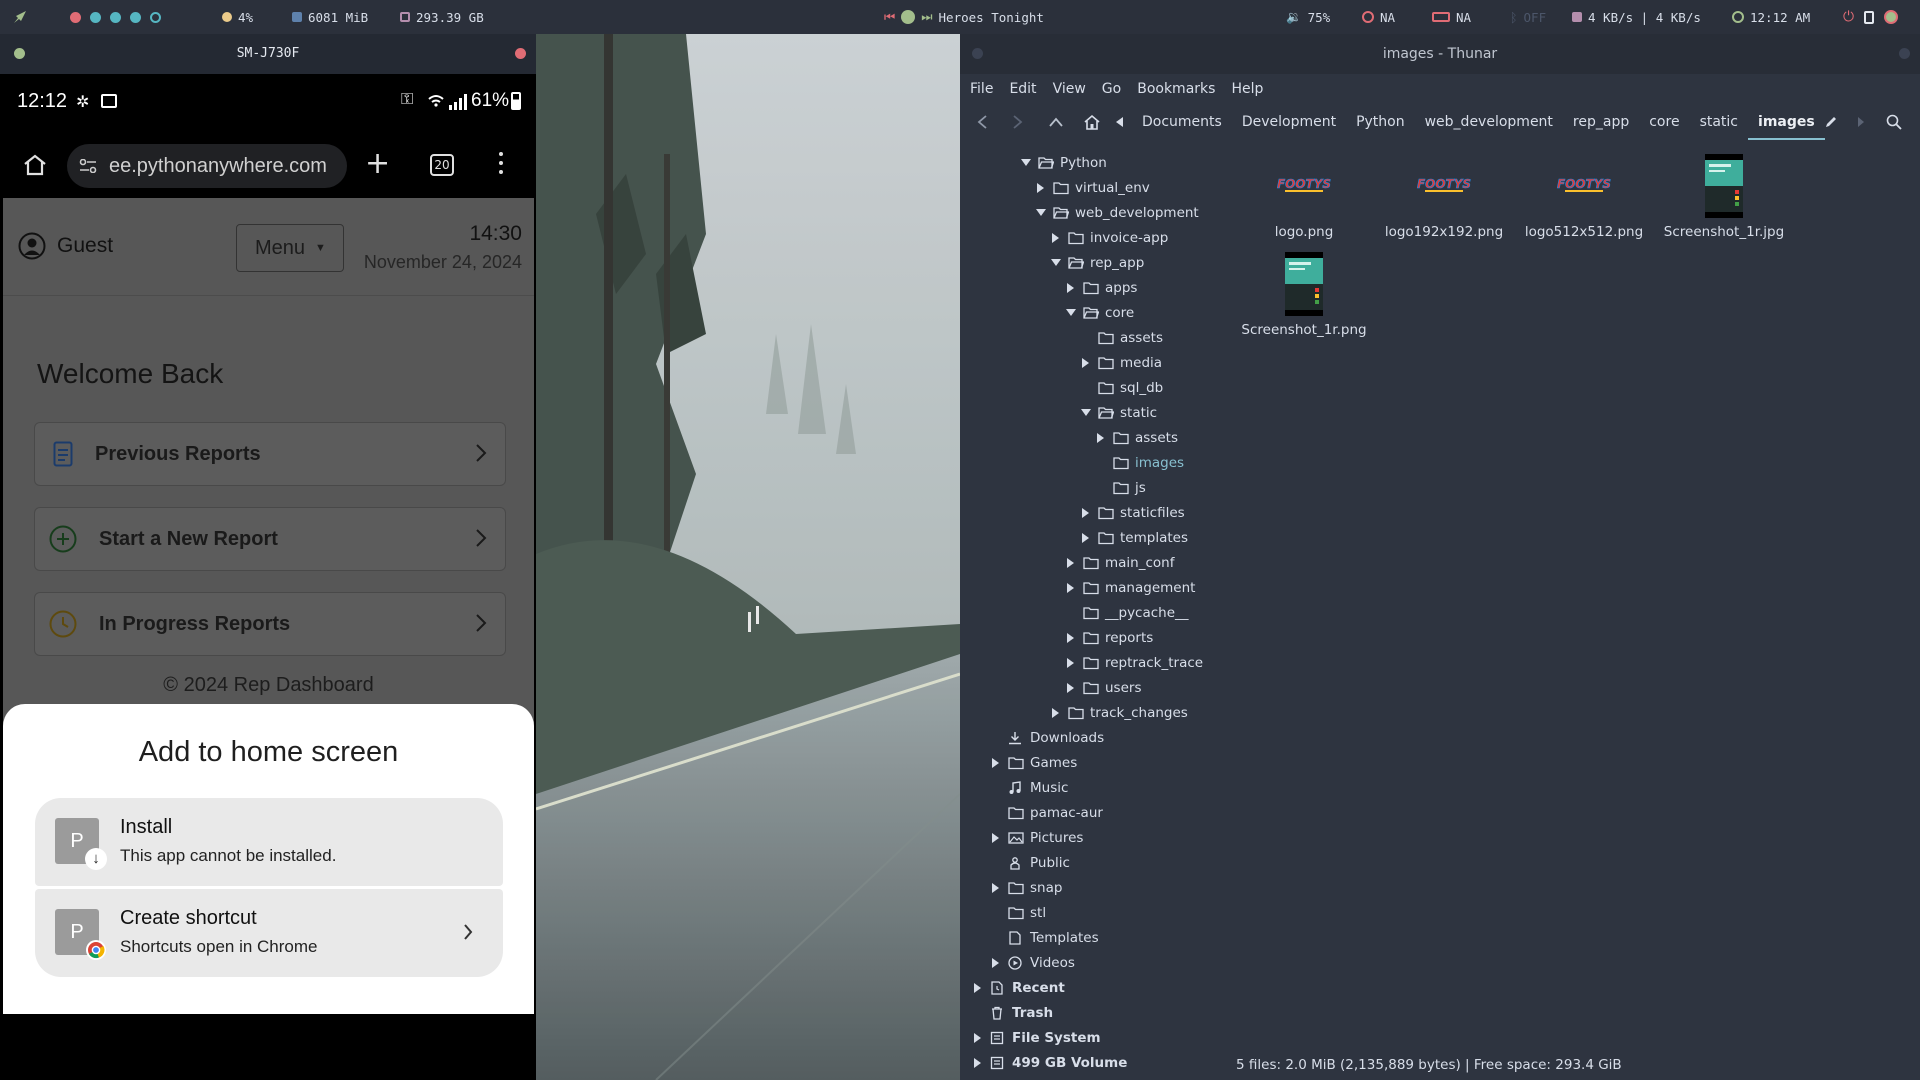 This screenshot has height=1080, width=1920. I want to click on place-pictures: Pictures, so click(1036, 837).